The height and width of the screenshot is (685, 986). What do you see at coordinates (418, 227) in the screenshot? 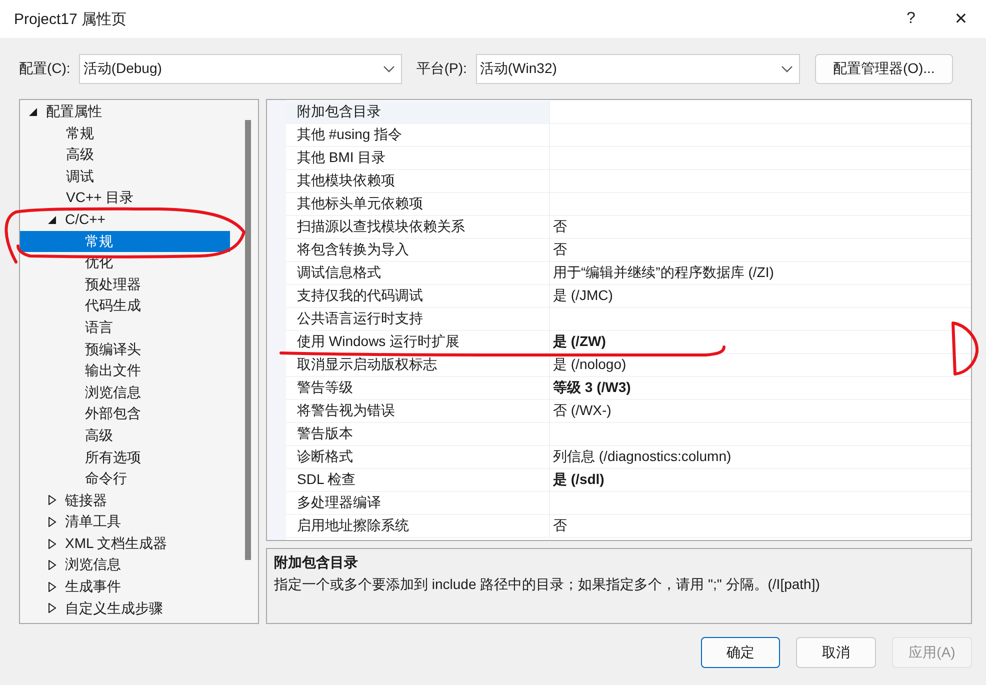
I see `property-name: 扫描源以查找模块依赖关系` at bounding box center [418, 227].